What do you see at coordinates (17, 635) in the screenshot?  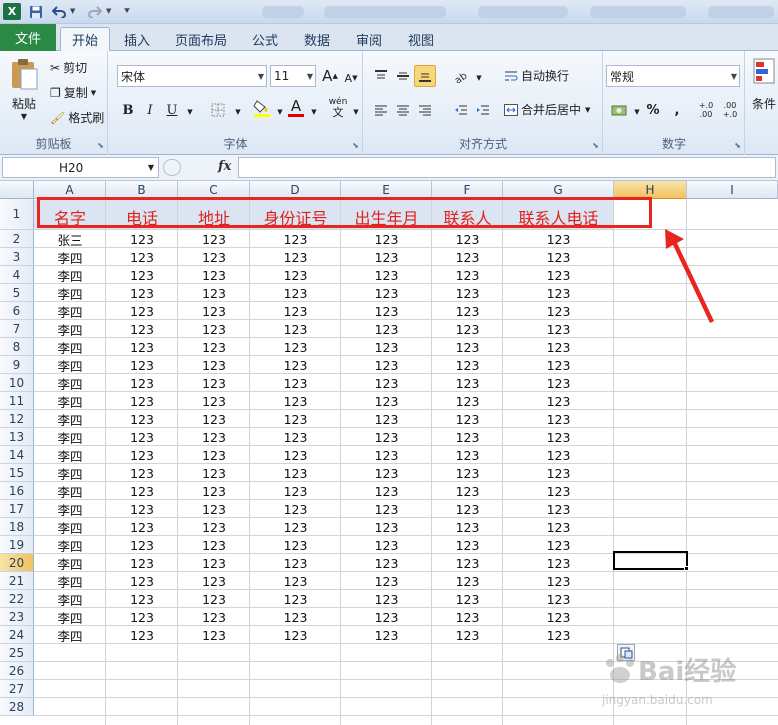 I see `row-header-24: 24` at bounding box center [17, 635].